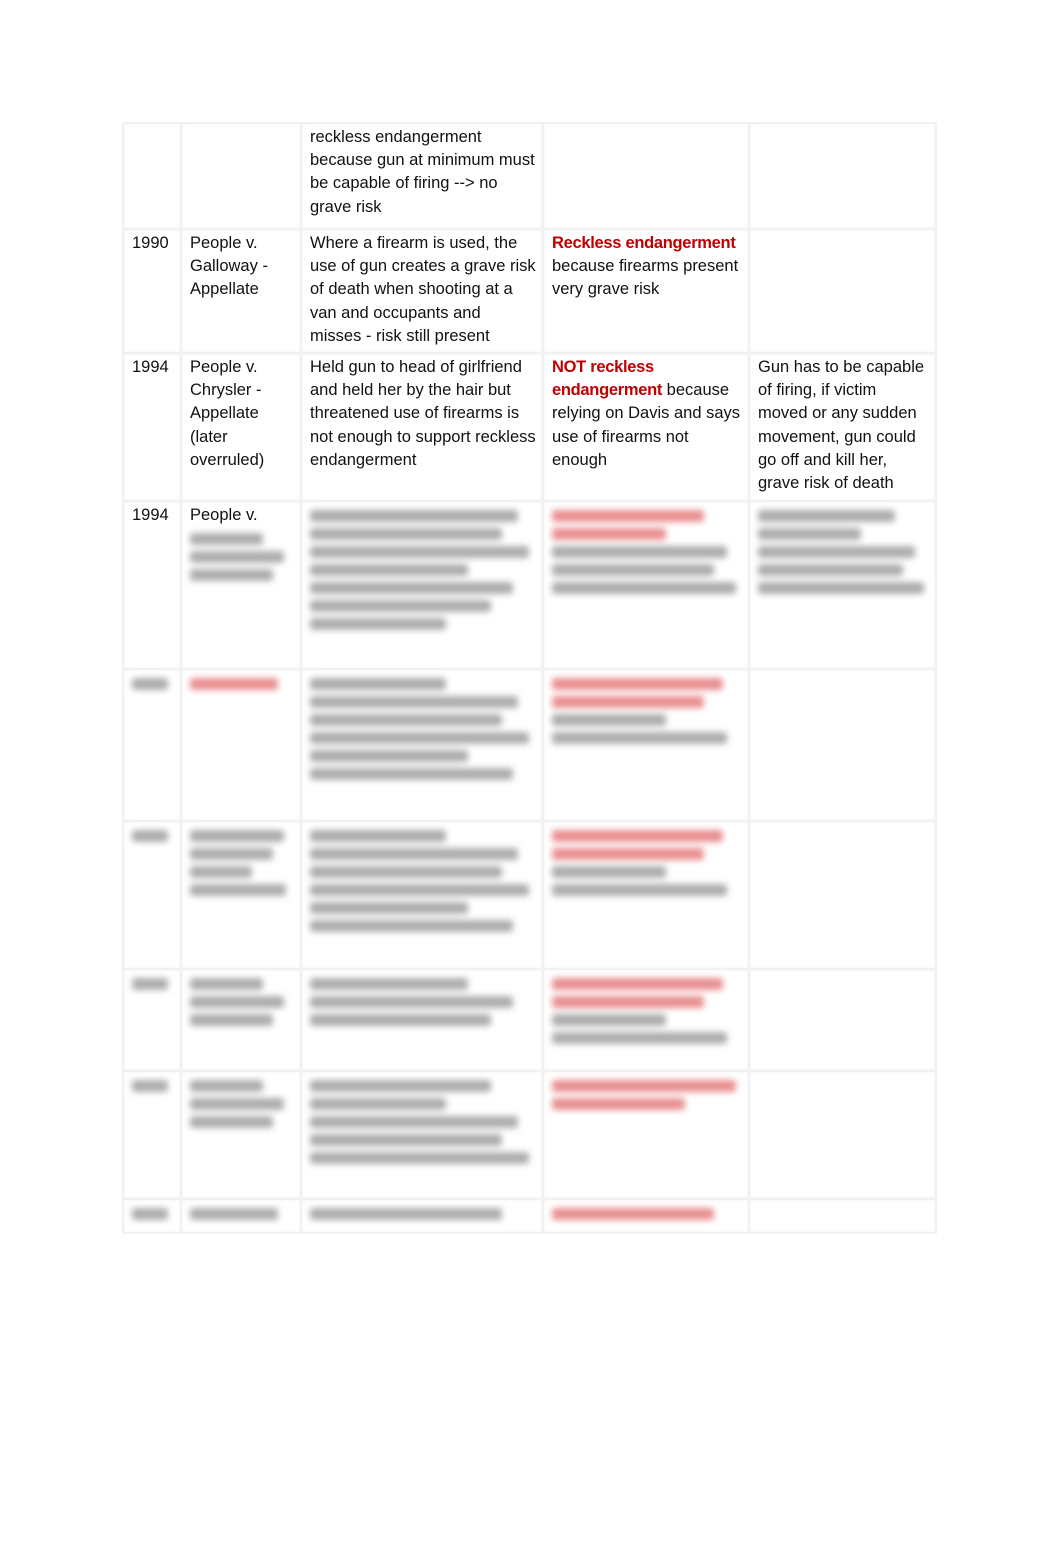 This screenshot has width=1062, height=1556. What do you see at coordinates (224, 515) in the screenshot?
I see `case-name-visible: People v.` at bounding box center [224, 515].